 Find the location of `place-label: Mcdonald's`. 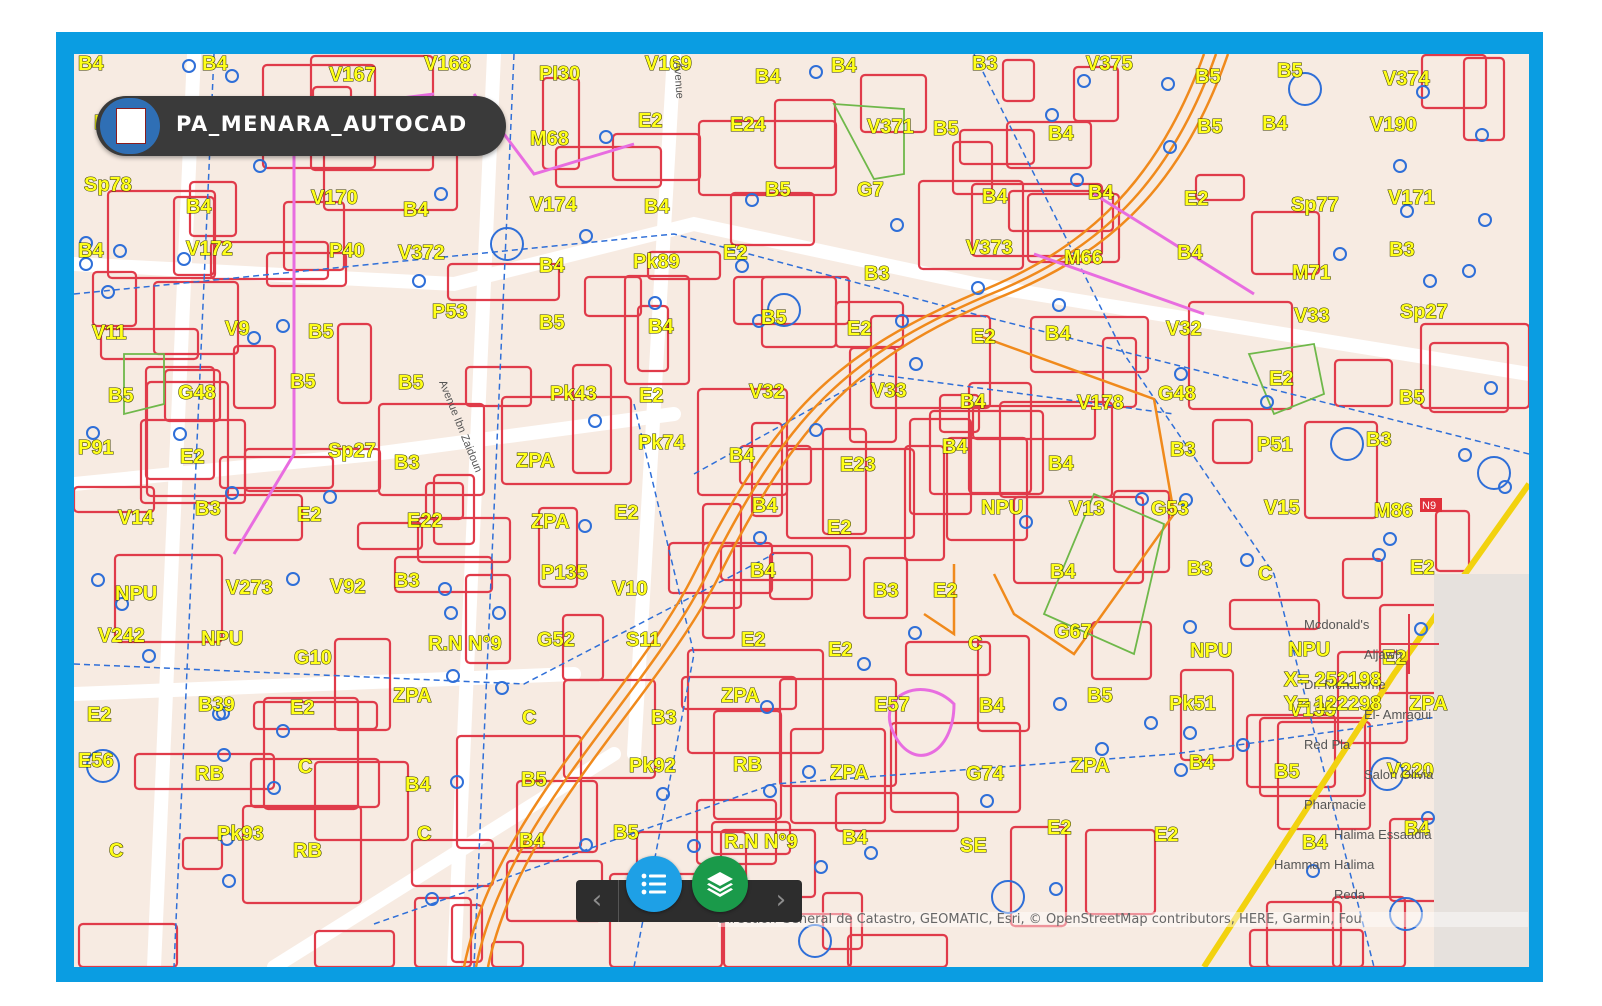

place-label: Mcdonald's is located at coordinates (1337, 624).